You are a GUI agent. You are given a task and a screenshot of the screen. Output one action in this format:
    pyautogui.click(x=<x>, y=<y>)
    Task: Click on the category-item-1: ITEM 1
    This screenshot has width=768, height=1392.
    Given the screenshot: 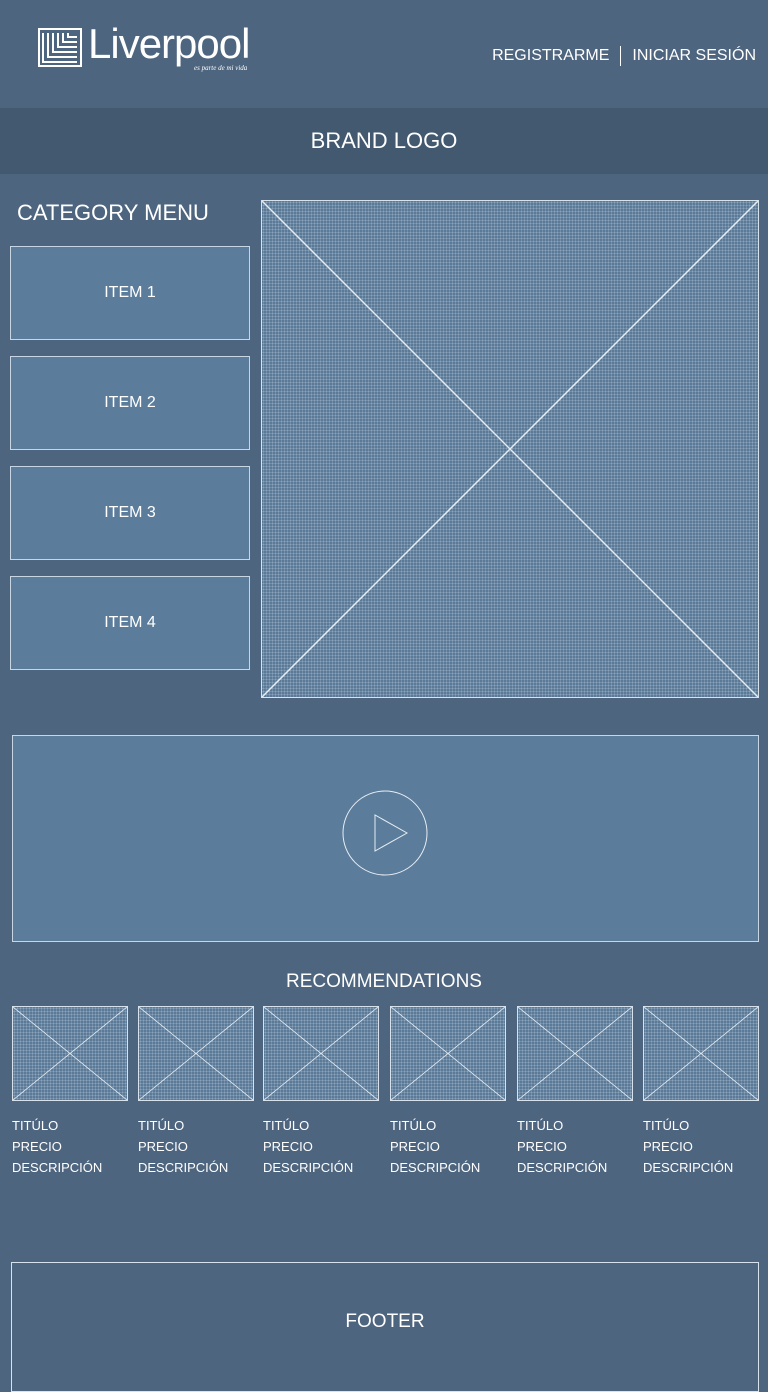 What is the action you would take?
    pyautogui.click(x=130, y=293)
    